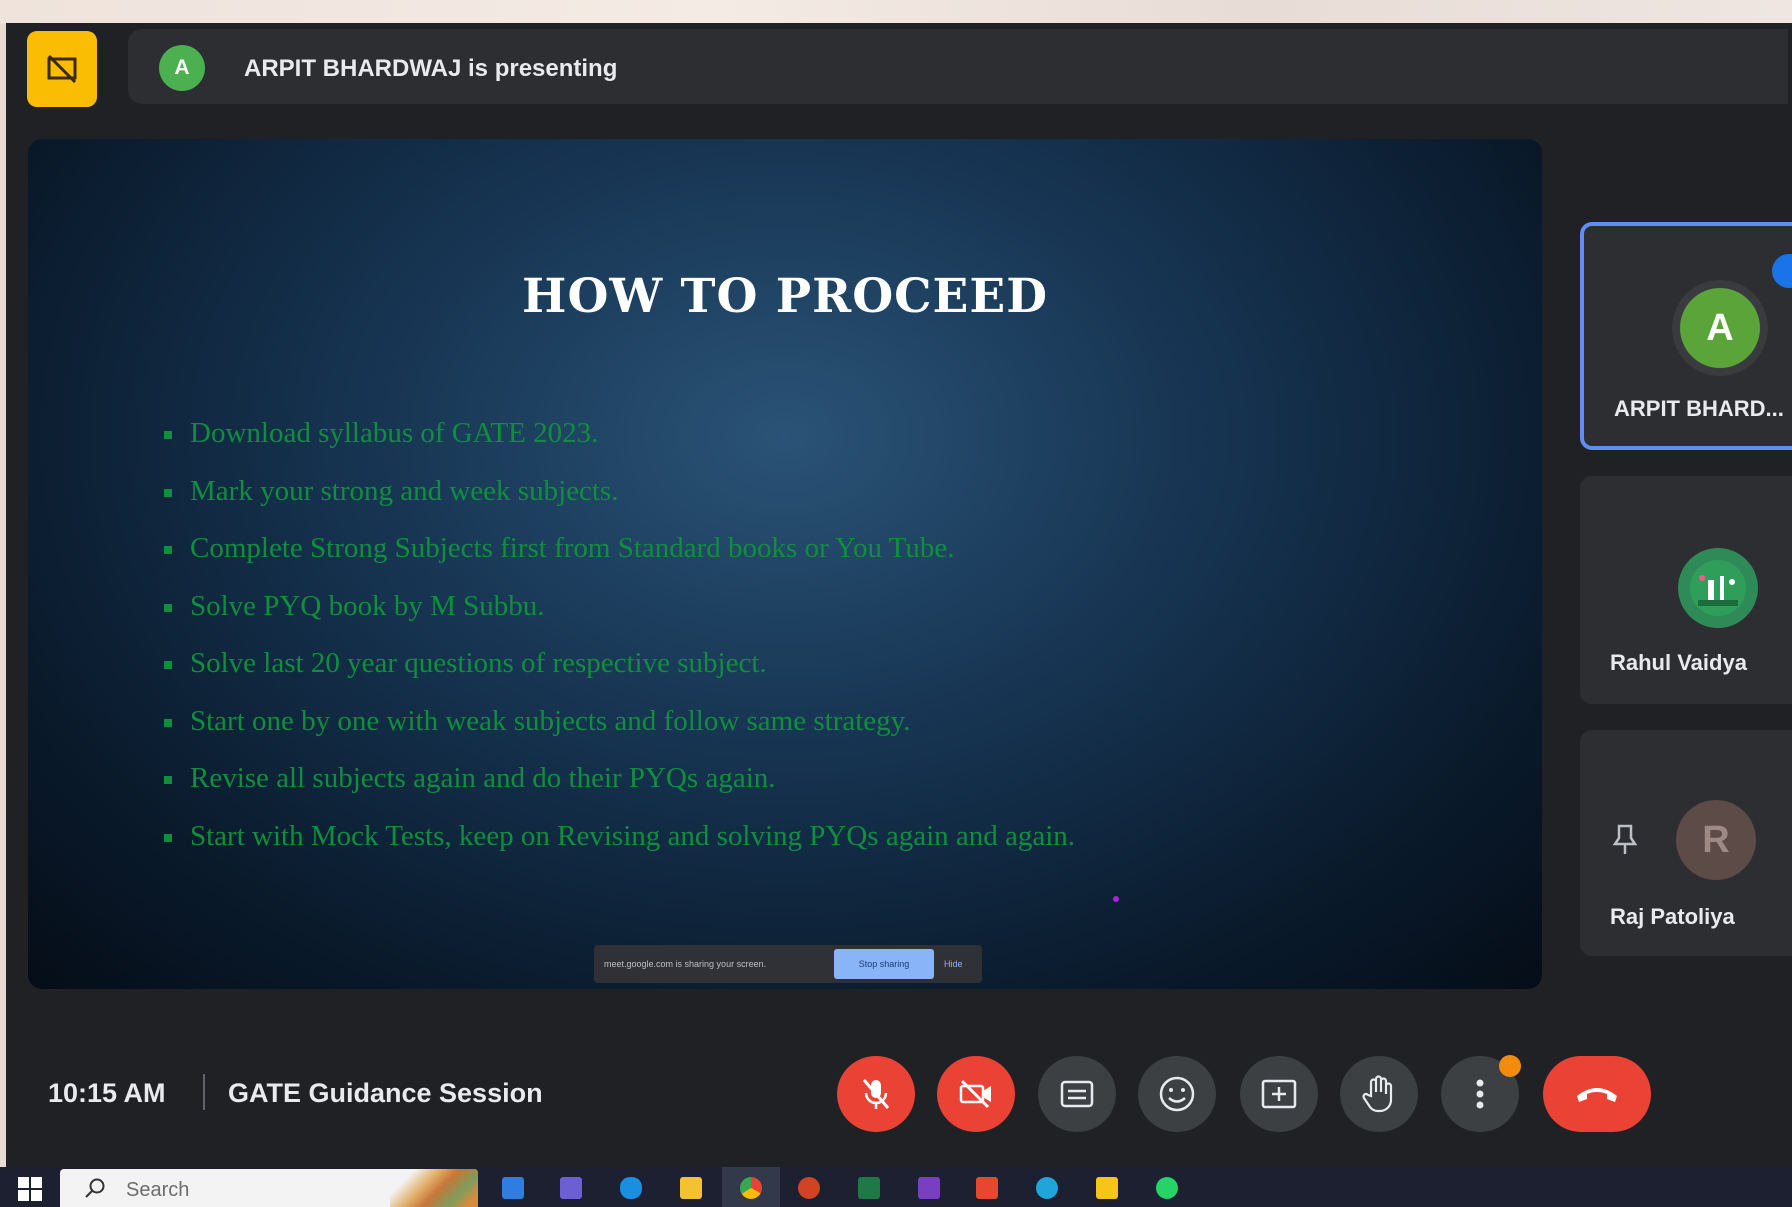 The image size is (1792, 1207). Describe the element at coordinates (869, 1188) in the screenshot. I see `excel-icon` at that location.